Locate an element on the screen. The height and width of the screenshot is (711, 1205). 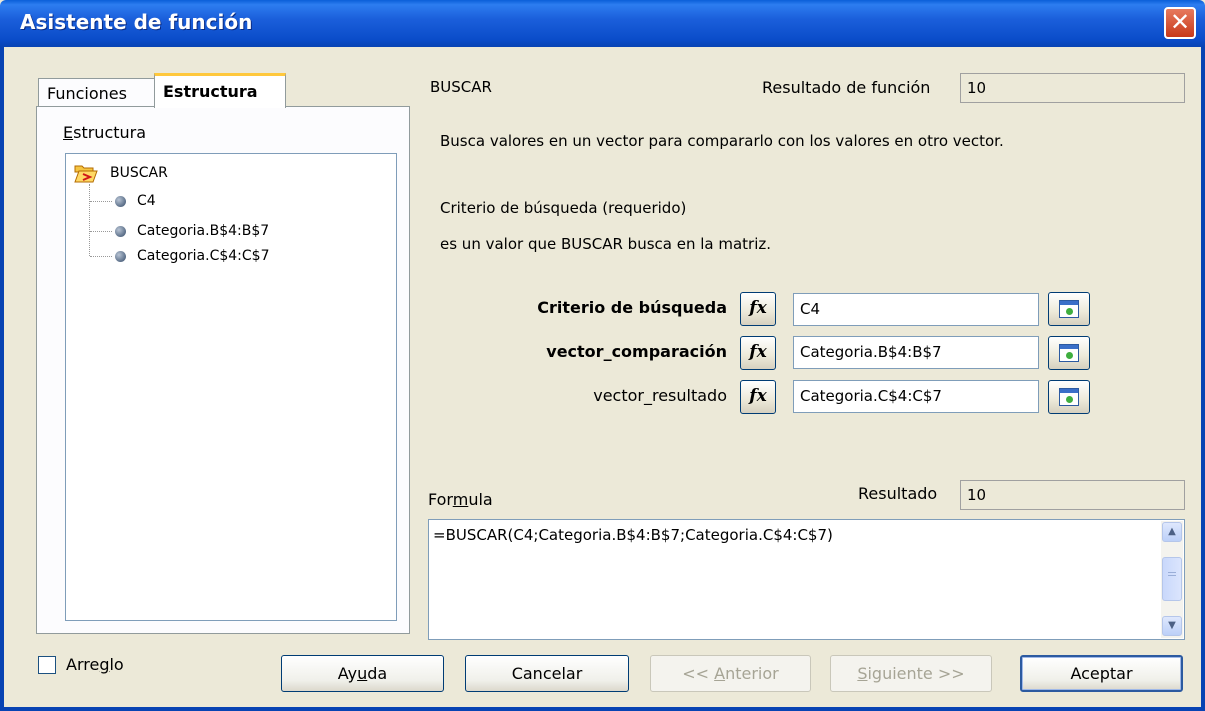
array-checkbox is located at coordinates (47, 665).